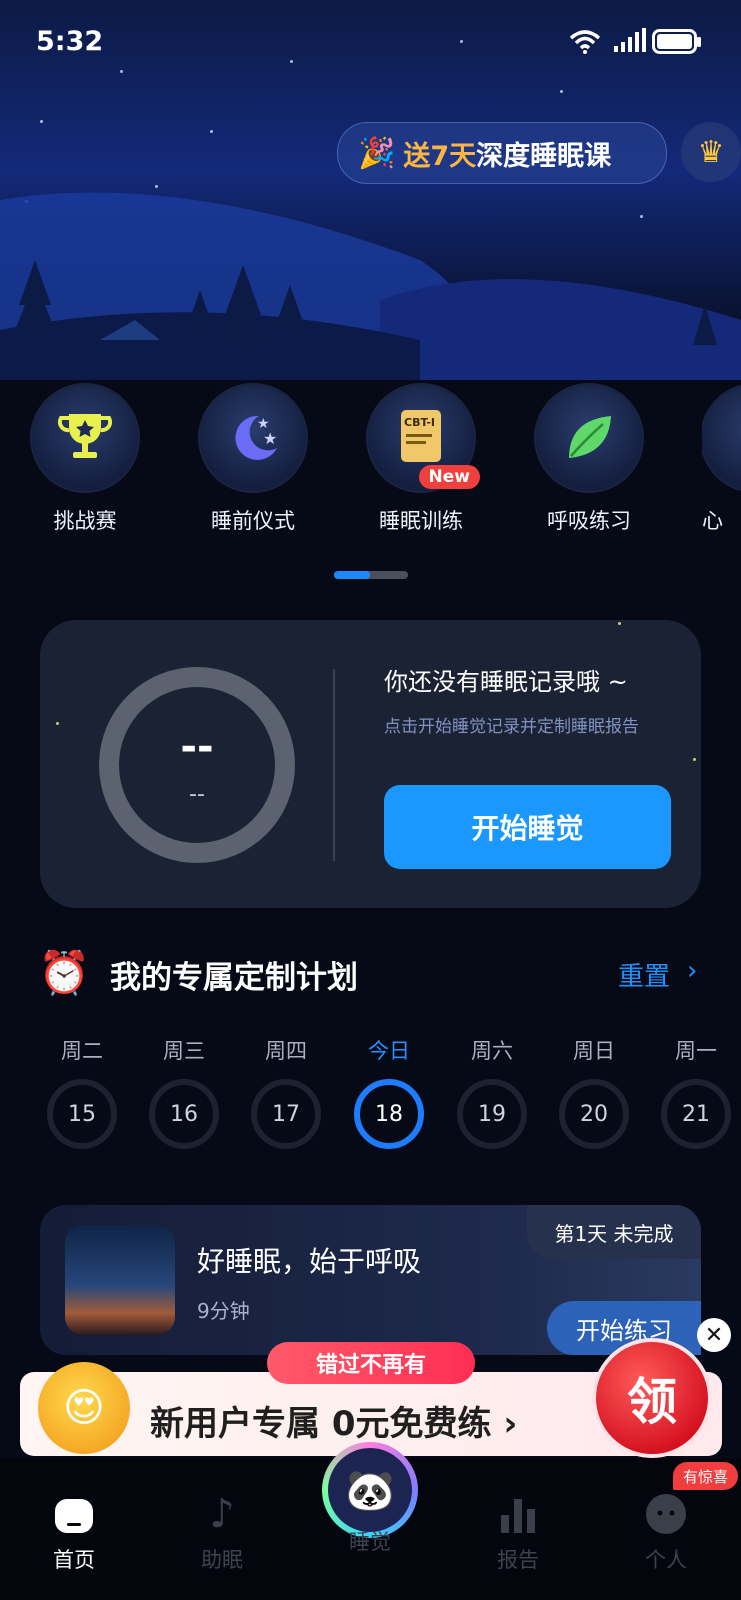 This screenshot has width=741, height=1600. Describe the element at coordinates (197, 747) in the screenshot. I see `sleep-score-value: --` at that location.